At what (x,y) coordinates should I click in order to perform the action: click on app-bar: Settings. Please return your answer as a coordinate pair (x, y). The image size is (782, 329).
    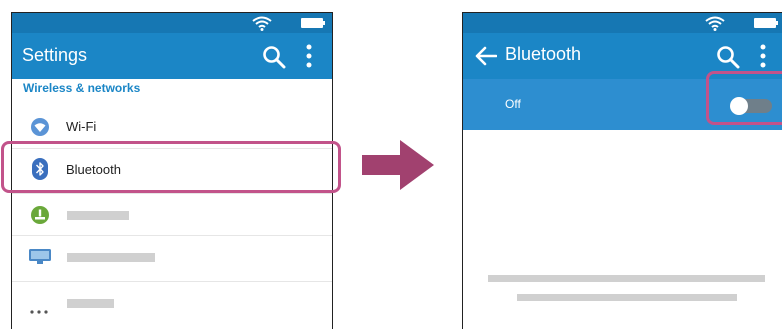
    Looking at the image, I should click on (172, 56).